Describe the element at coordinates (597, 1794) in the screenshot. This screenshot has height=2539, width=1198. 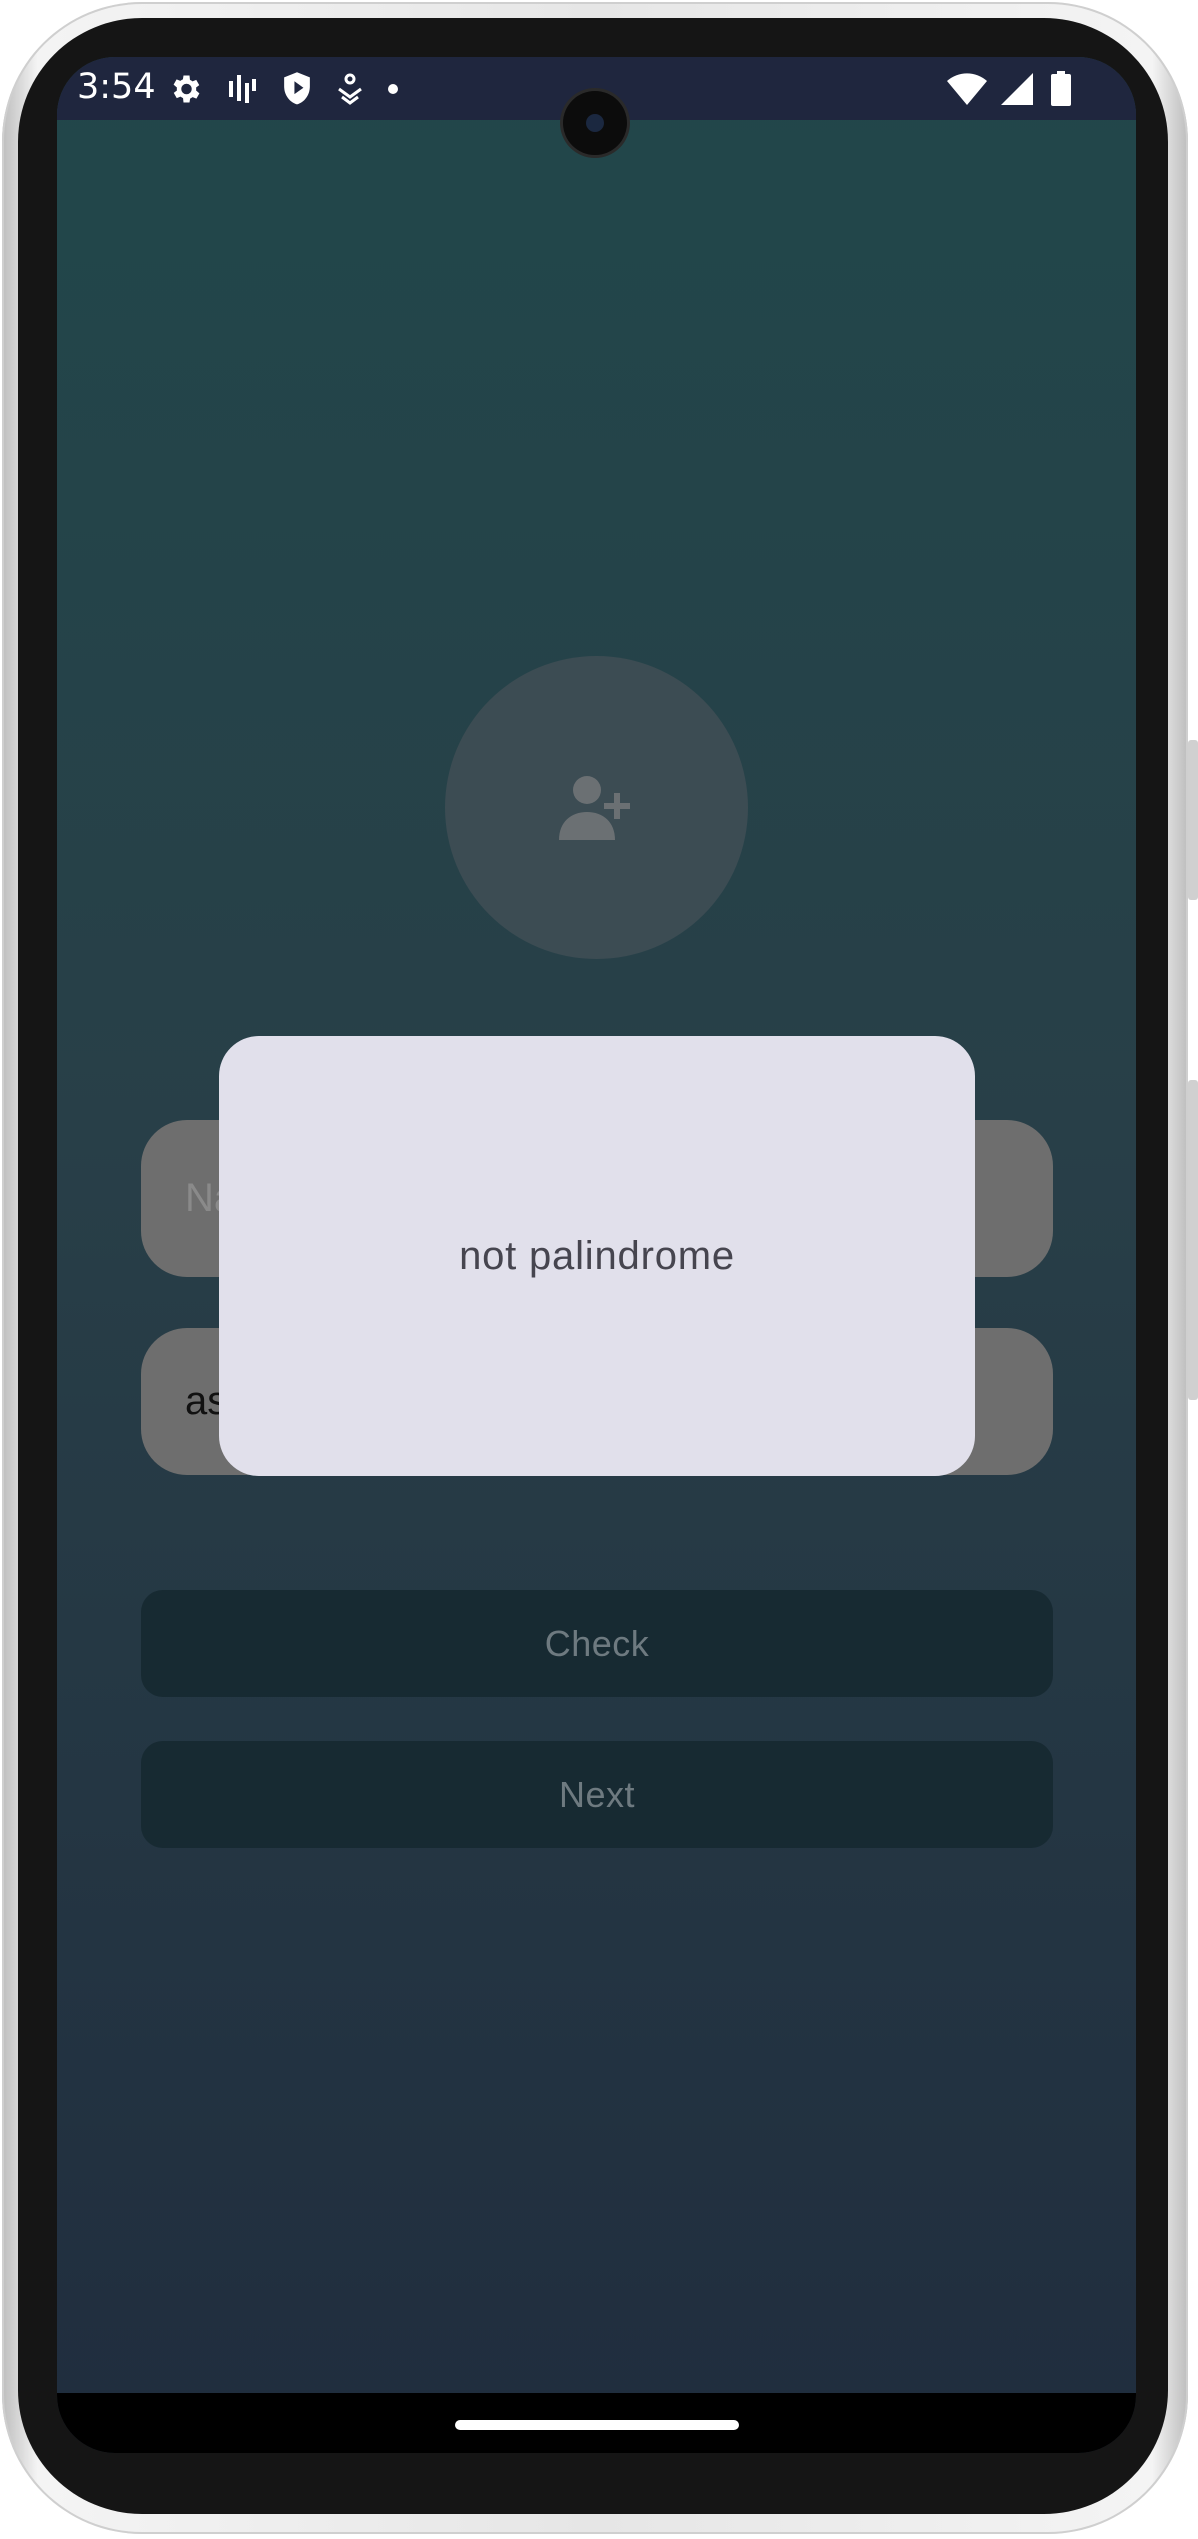
I see `next-button: Next` at that location.